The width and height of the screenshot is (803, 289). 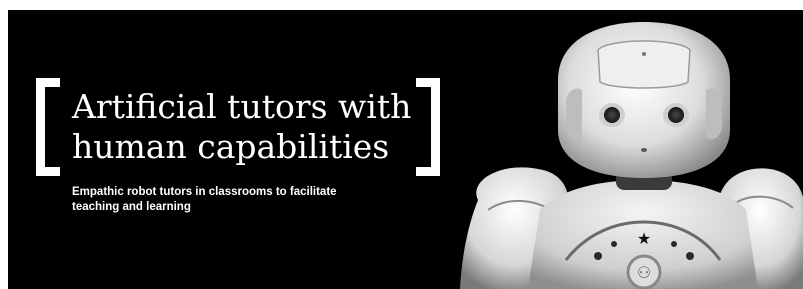 What do you see at coordinates (231, 146) in the screenshot?
I see `headline-line-2: human capabilities` at bounding box center [231, 146].